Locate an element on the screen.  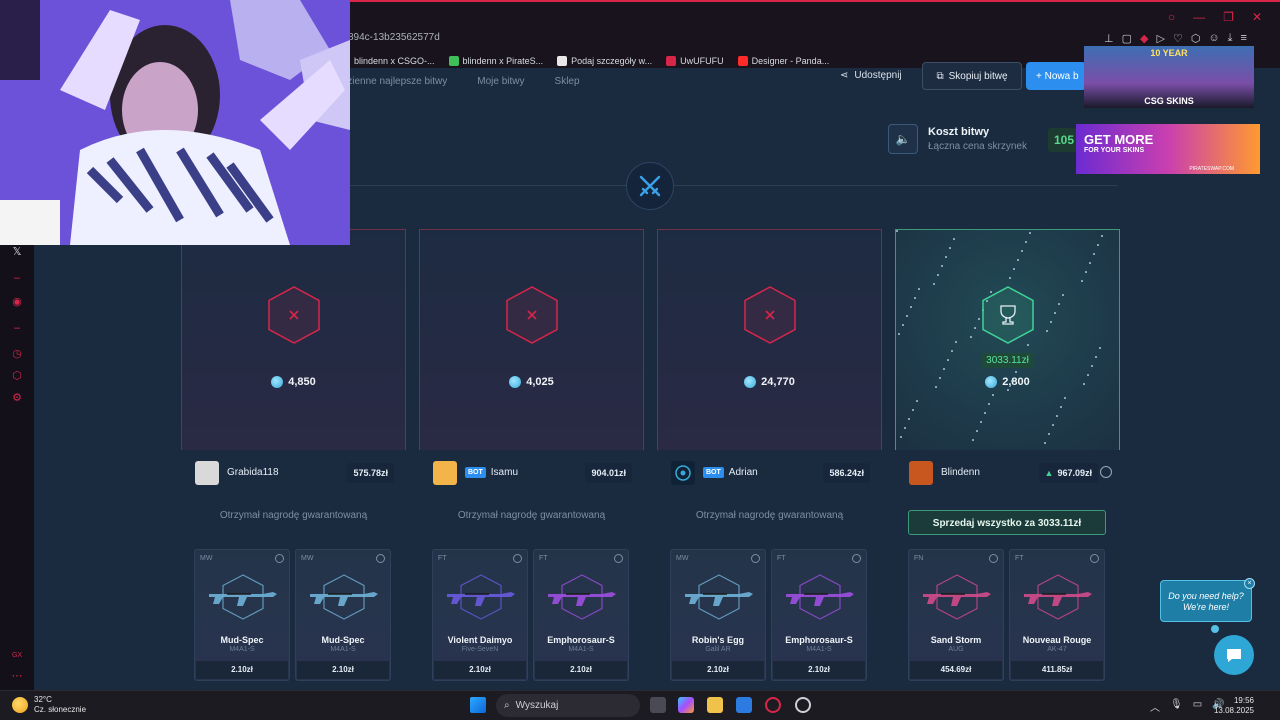
chat-open-button is located at coordinates (1234, 655).